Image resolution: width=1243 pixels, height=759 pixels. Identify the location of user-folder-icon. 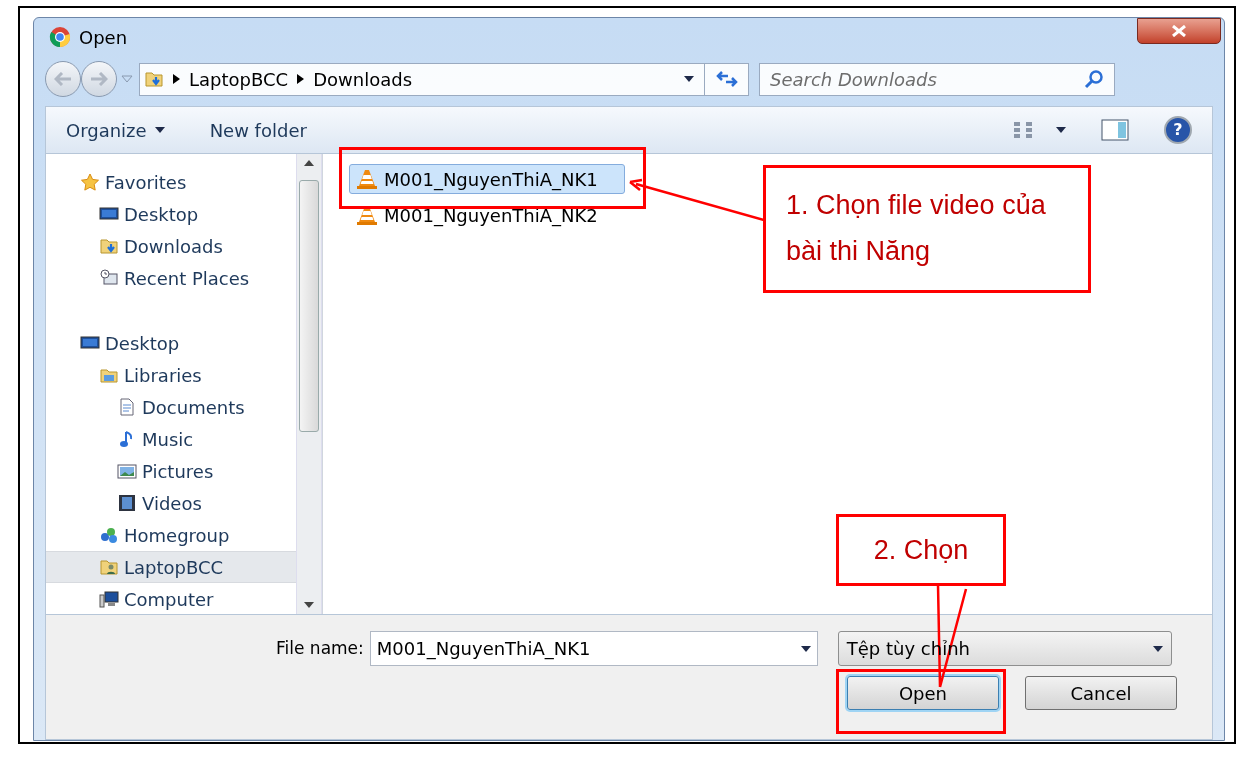
(109, 567).